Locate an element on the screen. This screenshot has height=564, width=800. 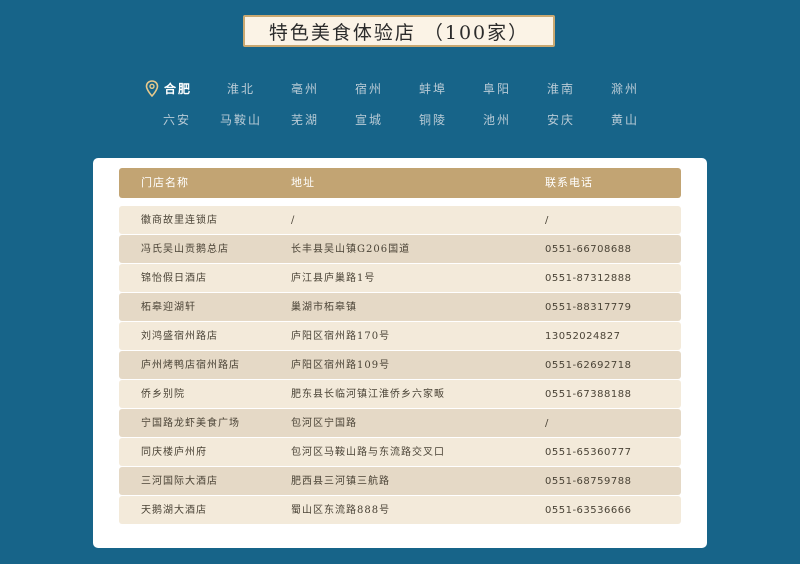
store-name: 天鹅湖大酒店 is located at coordinates (174, 510).